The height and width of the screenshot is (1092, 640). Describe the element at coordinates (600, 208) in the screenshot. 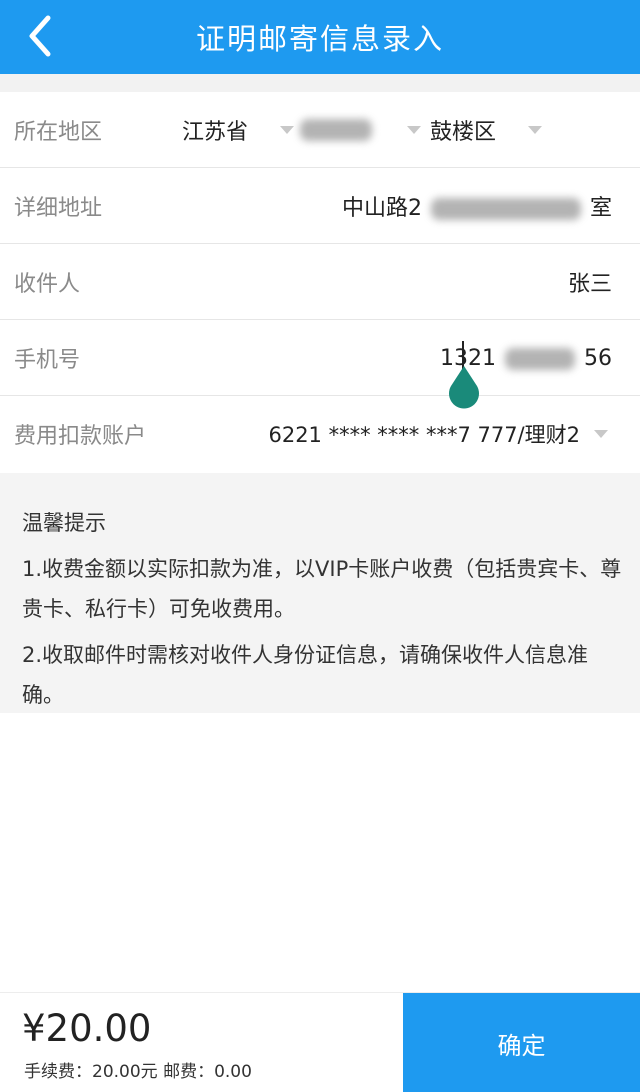

I see `address-value-suffix: 室` at that location.